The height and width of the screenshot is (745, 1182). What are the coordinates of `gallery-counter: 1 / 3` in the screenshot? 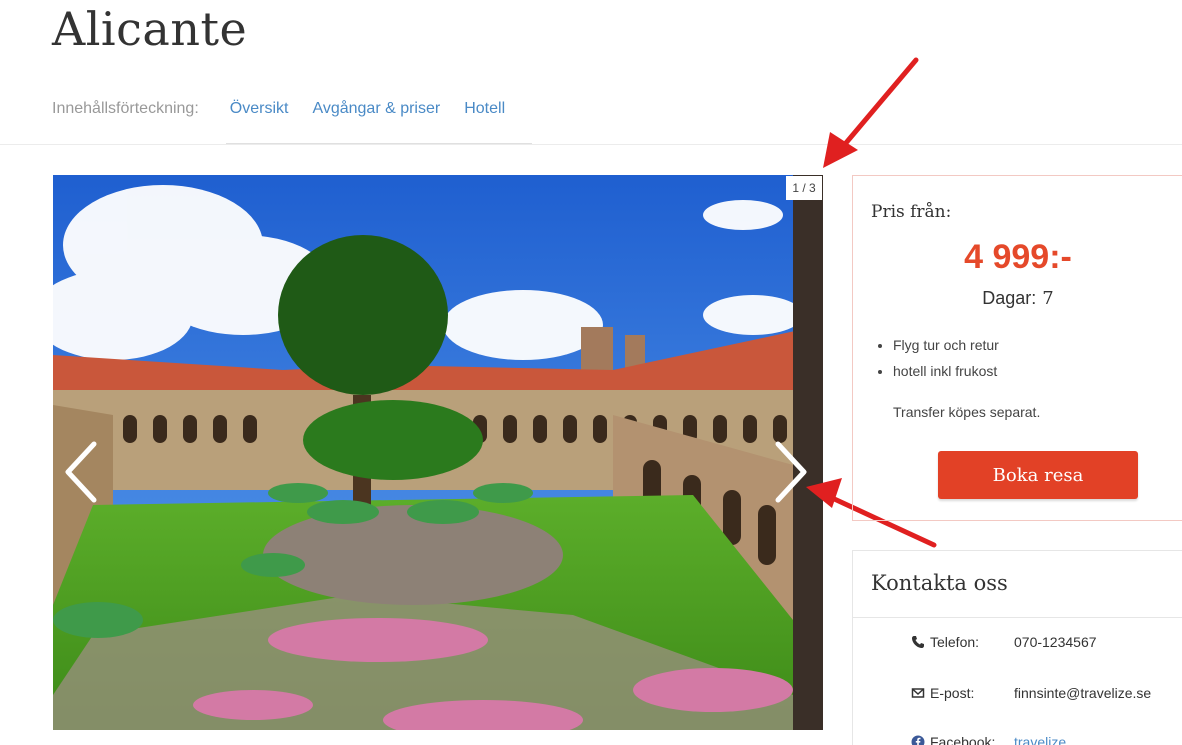 It's located at (804, 188).